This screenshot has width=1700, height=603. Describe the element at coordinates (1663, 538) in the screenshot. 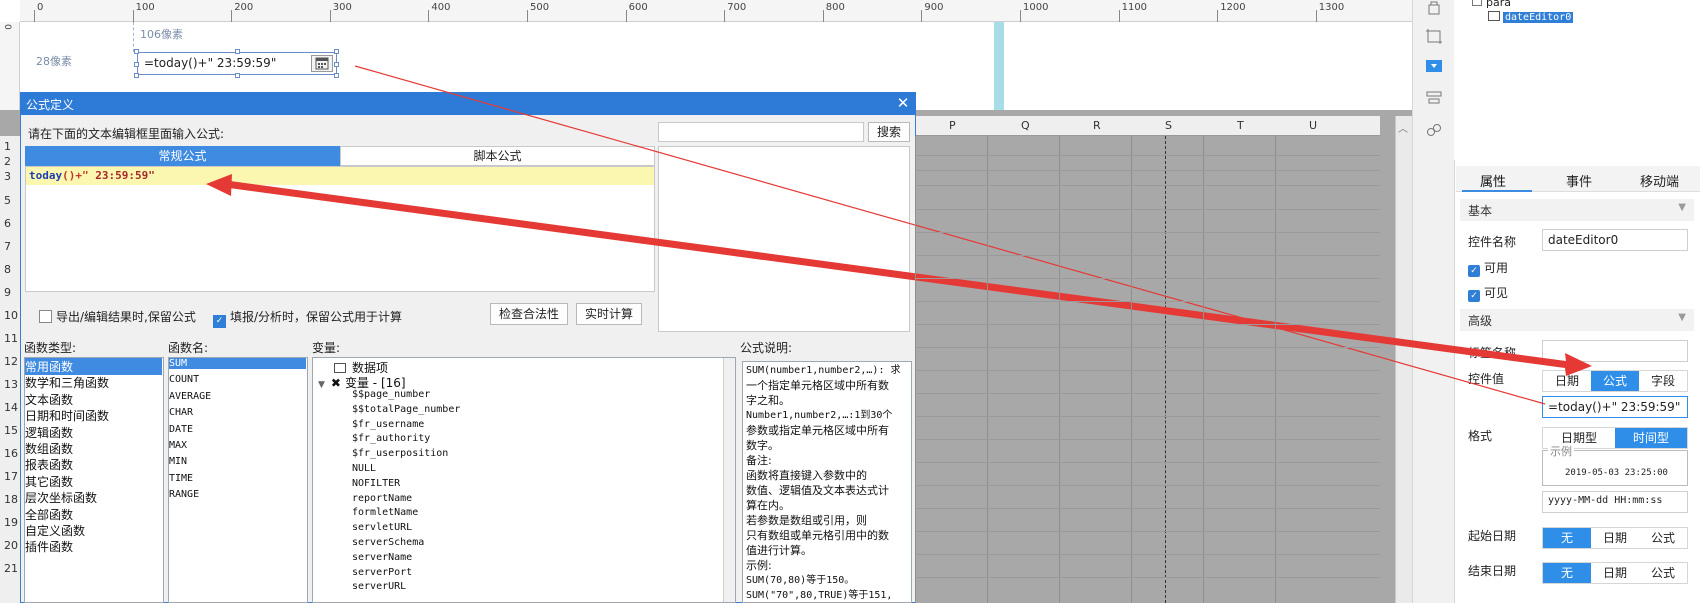

I see `start-mode-formula: 公式` at that location.